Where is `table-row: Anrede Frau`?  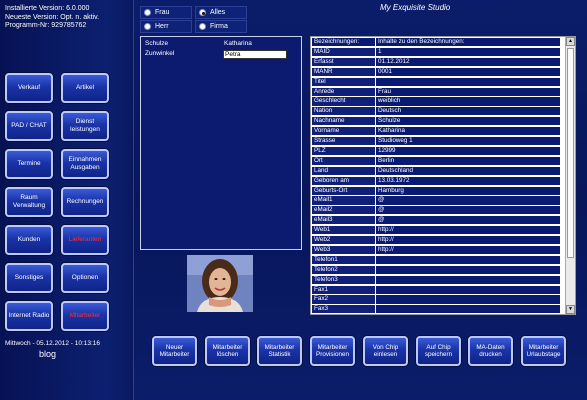 table-row: Anrede Frau is located at coordinates (443, 92).